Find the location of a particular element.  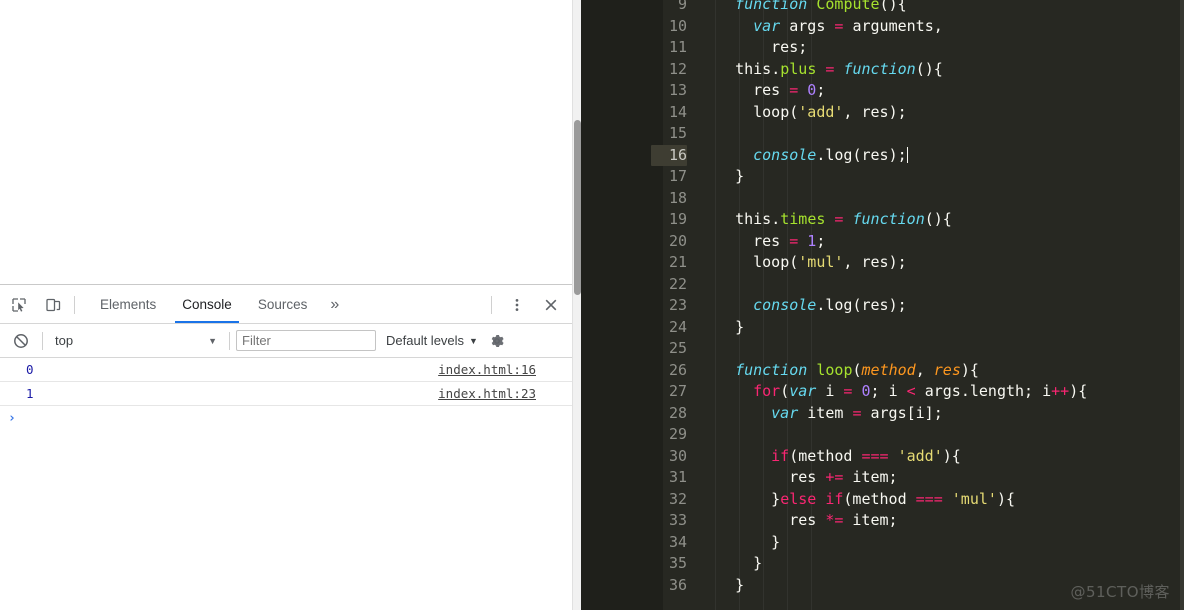

toolbar-divider is located at coordinates (74, 304).